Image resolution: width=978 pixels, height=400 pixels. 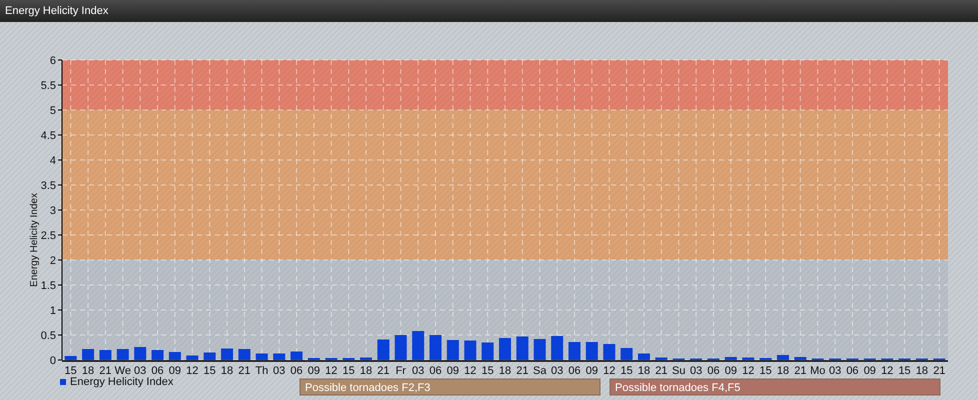 I want to click on band-label: Possible tornadoes F4,F5, so click(x=775, y=387).